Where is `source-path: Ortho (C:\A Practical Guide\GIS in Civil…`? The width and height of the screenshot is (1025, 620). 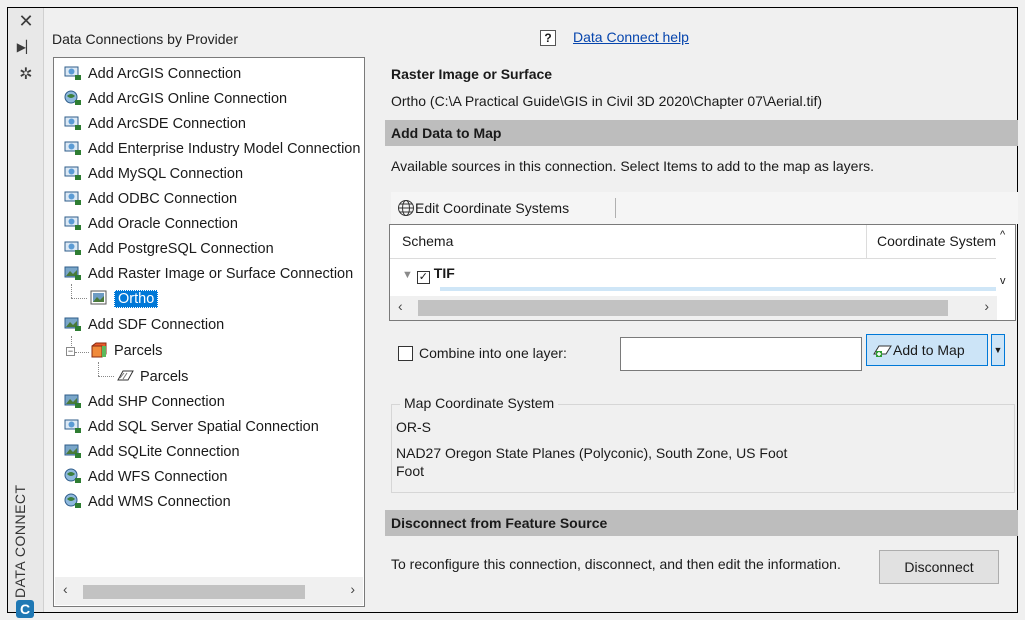
source-path: Ortho (C:\A Practical Guide\GIS in Civil… is located at coordinates (607, 101).